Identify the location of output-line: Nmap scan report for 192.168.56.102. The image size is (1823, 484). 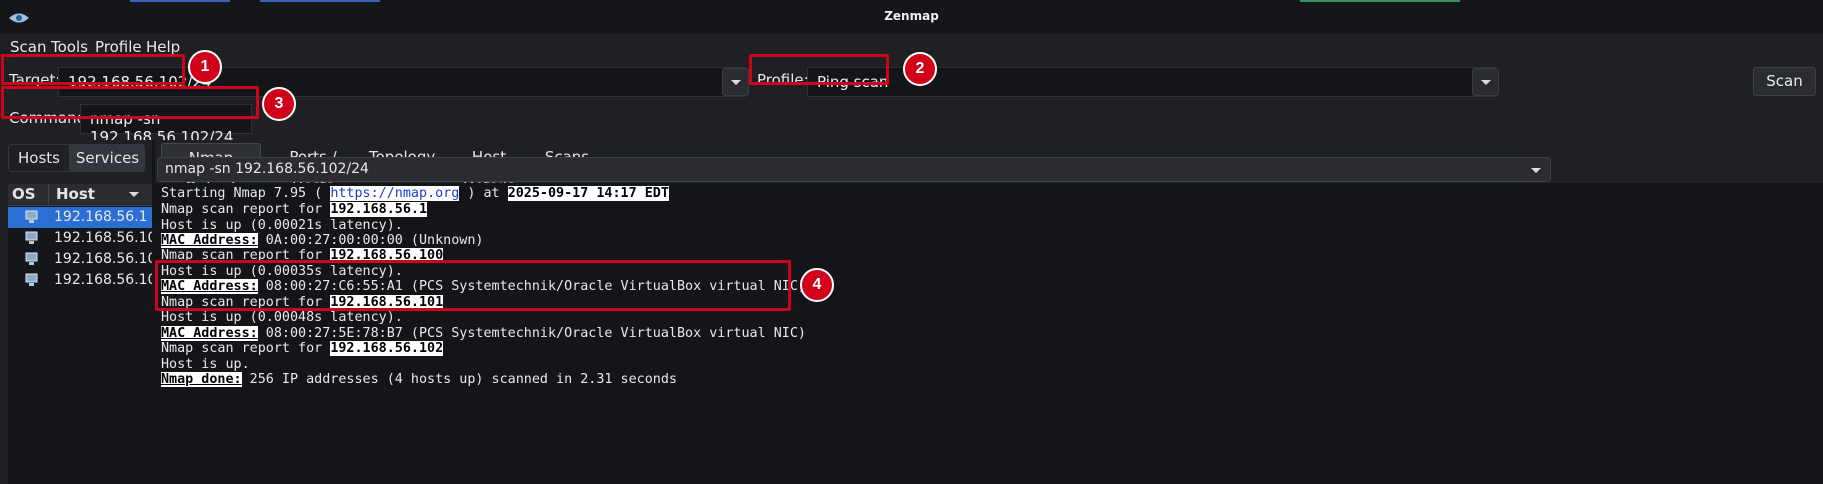
(302, 349).